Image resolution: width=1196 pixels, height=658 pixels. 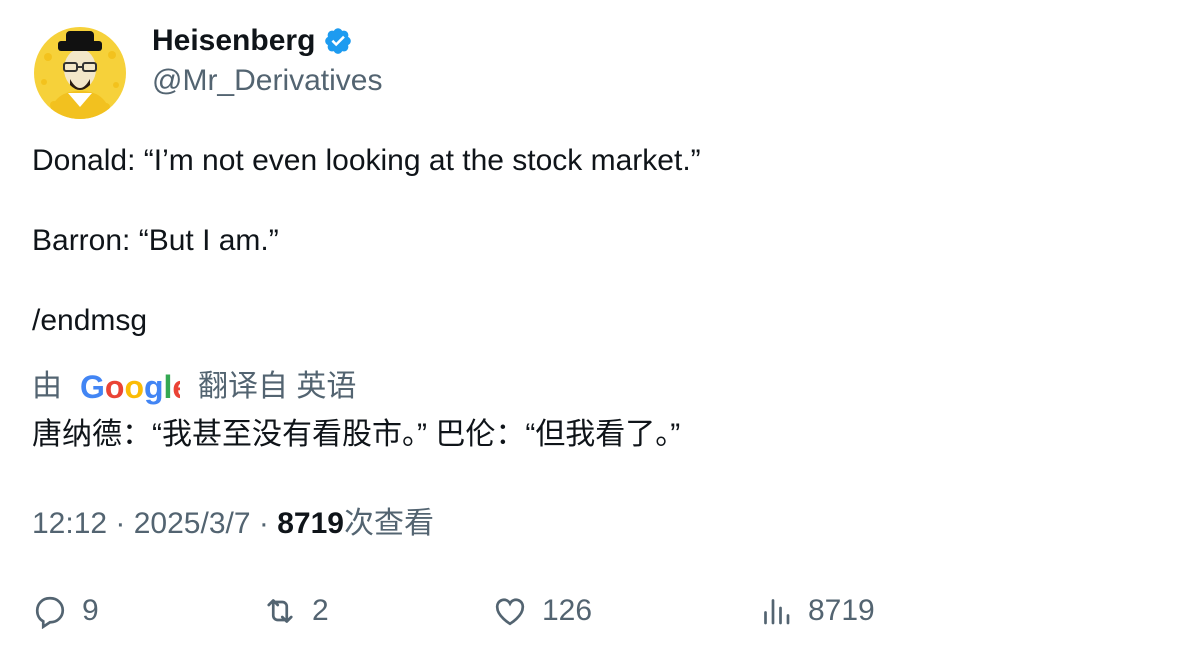 I want to click on retweet-count: 2, so click(x=320, y=610).